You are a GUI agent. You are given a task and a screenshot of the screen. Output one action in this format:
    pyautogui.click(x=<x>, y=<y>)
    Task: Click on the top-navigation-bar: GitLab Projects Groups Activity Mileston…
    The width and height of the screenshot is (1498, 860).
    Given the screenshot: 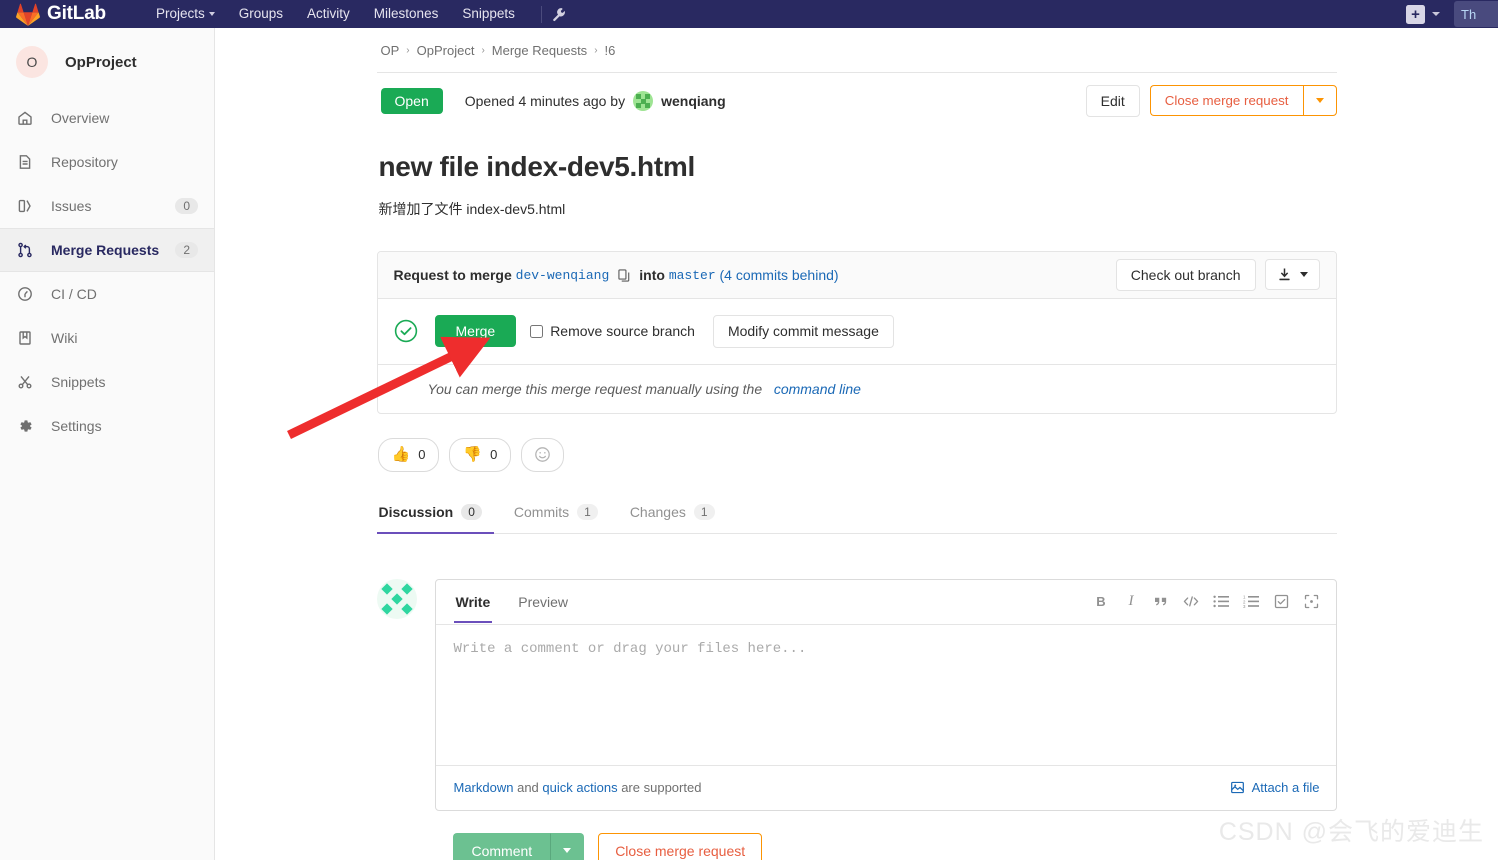 What is the action you would take?
    pyautogui.click(x=749, y=14)
    